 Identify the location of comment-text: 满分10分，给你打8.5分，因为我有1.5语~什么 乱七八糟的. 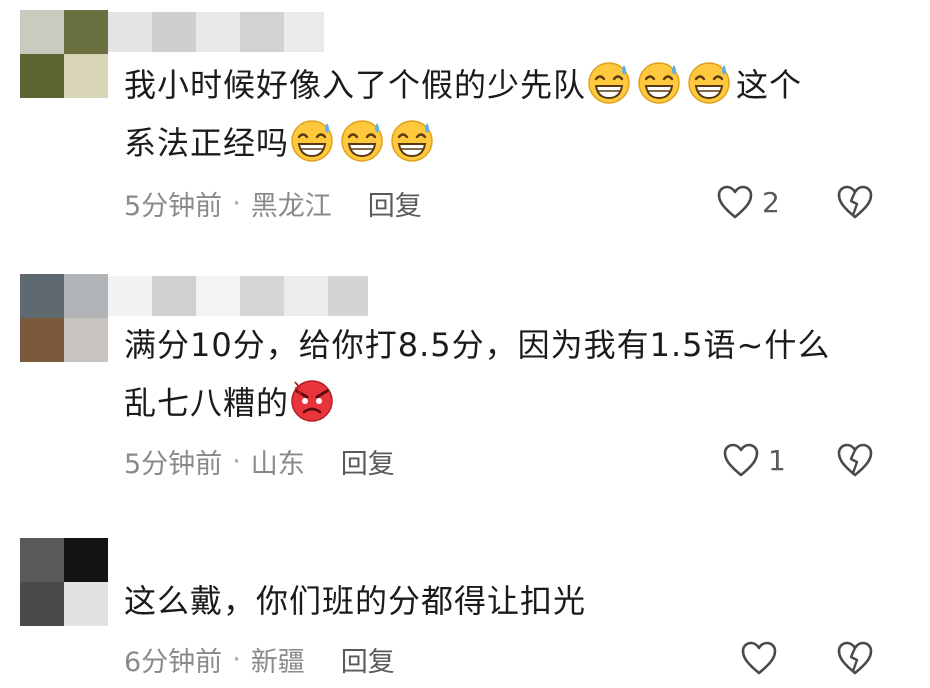
(504, 374).